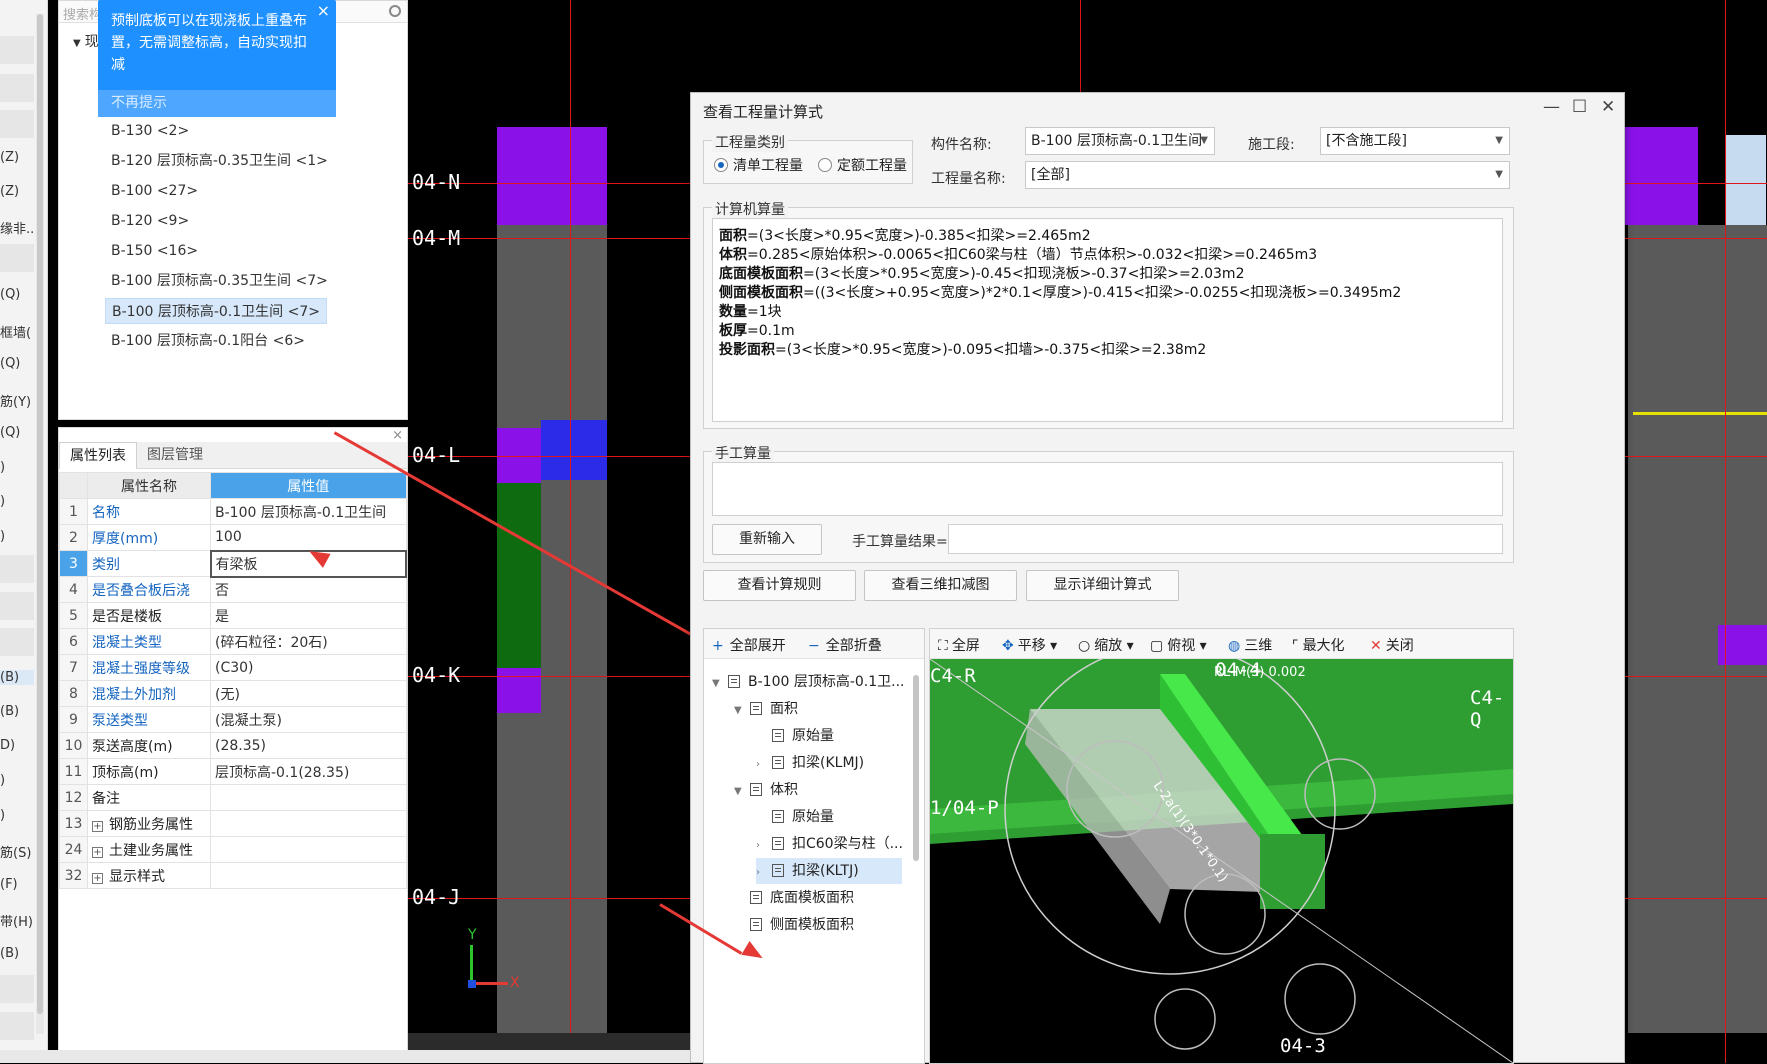 The height and width of the screenshot is (1064, 1767). What do you see at coordinates (208, 341) in the screenshot?
I see `tree-item: B-100 层顶标高-0.1阳台 <6>` at bounding box center [208, 341].